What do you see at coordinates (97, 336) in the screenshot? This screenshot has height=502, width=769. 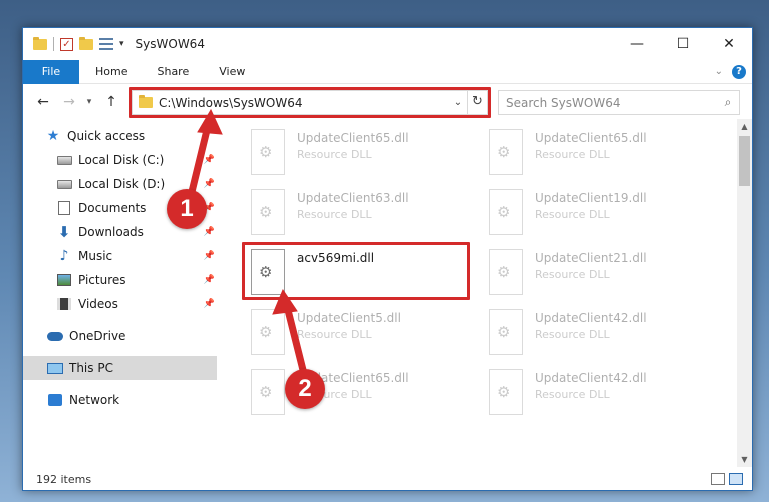 I see `sidebar-item-label: OneDrive` at bounding box center [97, 336].